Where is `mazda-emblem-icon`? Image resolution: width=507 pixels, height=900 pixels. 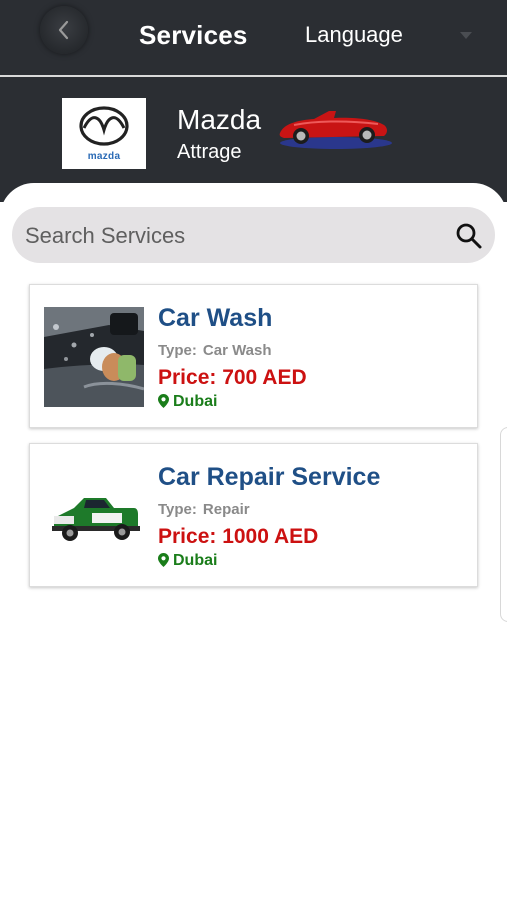 mazda-emblem-icon is located at coordinates (104, 126).